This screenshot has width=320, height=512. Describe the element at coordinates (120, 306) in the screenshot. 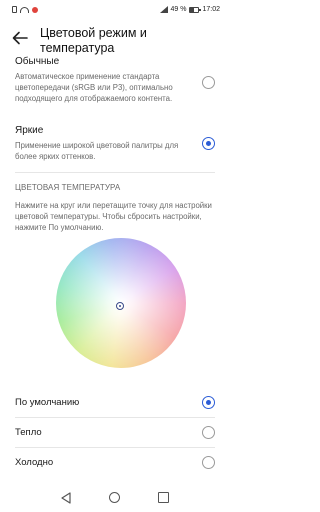

I see `wheel-handle` at that location.